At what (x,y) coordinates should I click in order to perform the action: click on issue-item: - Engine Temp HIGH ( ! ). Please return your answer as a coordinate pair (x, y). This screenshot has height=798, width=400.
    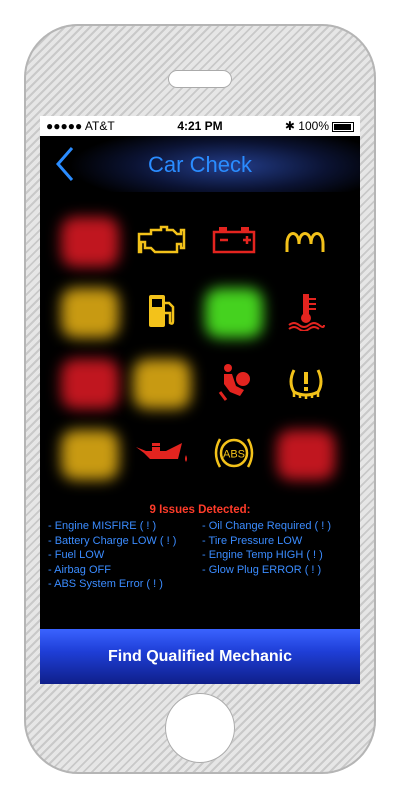
    Looking at the image, I should click on (262, 555).